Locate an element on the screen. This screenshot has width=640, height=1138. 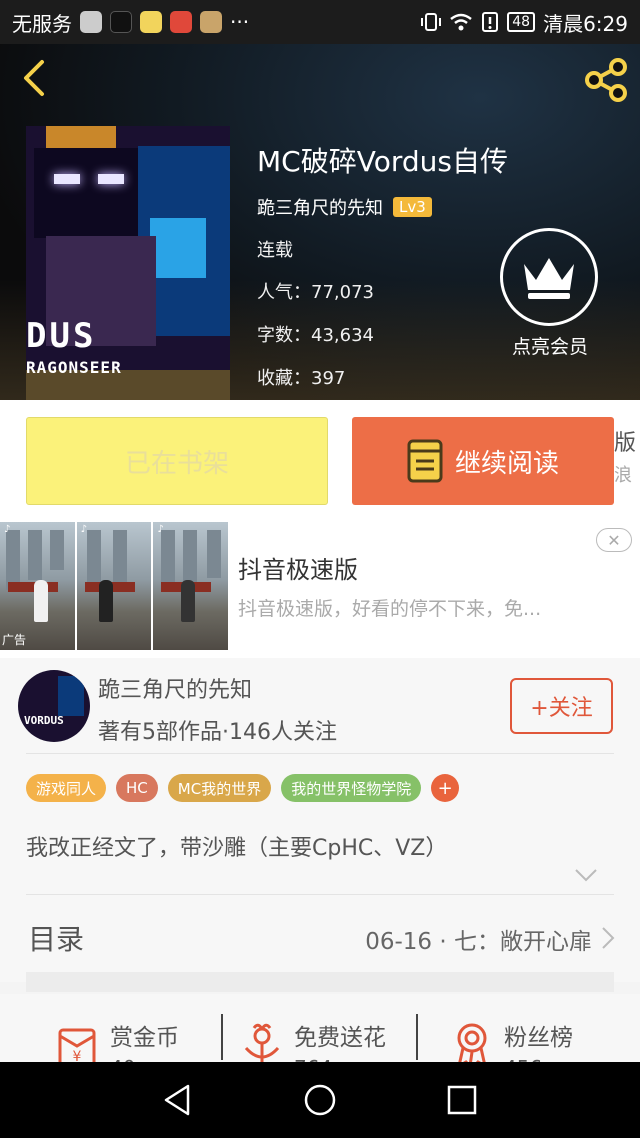
continue-reading-button: 继续阅读 is located at coordinates (483, 461).